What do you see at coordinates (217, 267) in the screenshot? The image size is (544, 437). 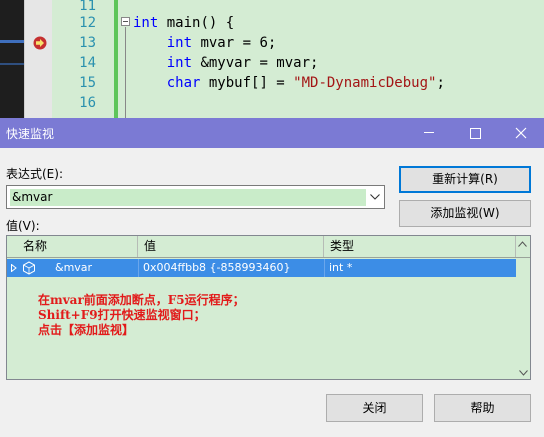 I see `row-value-cell: 0x004ffbb8 {-858993460}` at bounding box center [217, 267].